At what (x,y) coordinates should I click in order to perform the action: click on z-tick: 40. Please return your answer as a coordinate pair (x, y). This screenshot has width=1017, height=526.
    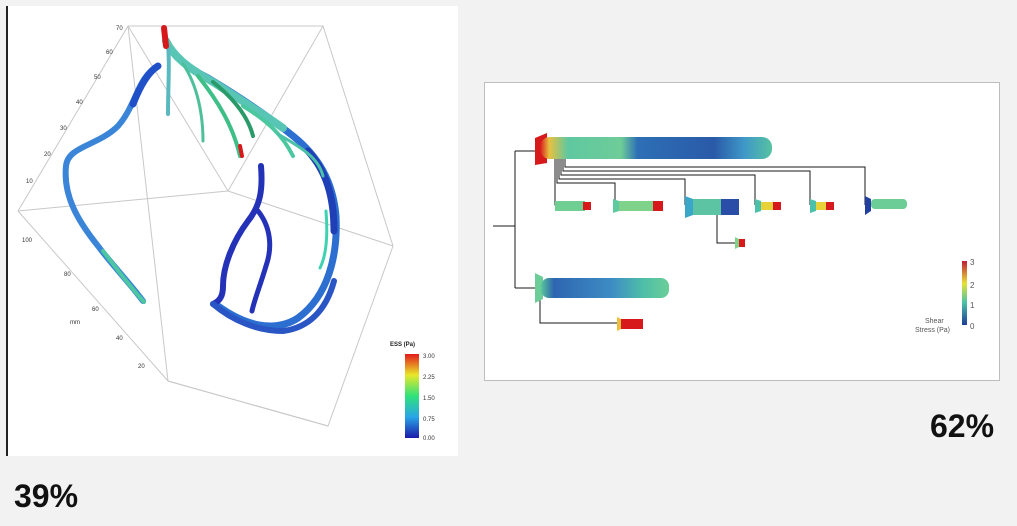
    Looking at the image, I should click on (79, 103).